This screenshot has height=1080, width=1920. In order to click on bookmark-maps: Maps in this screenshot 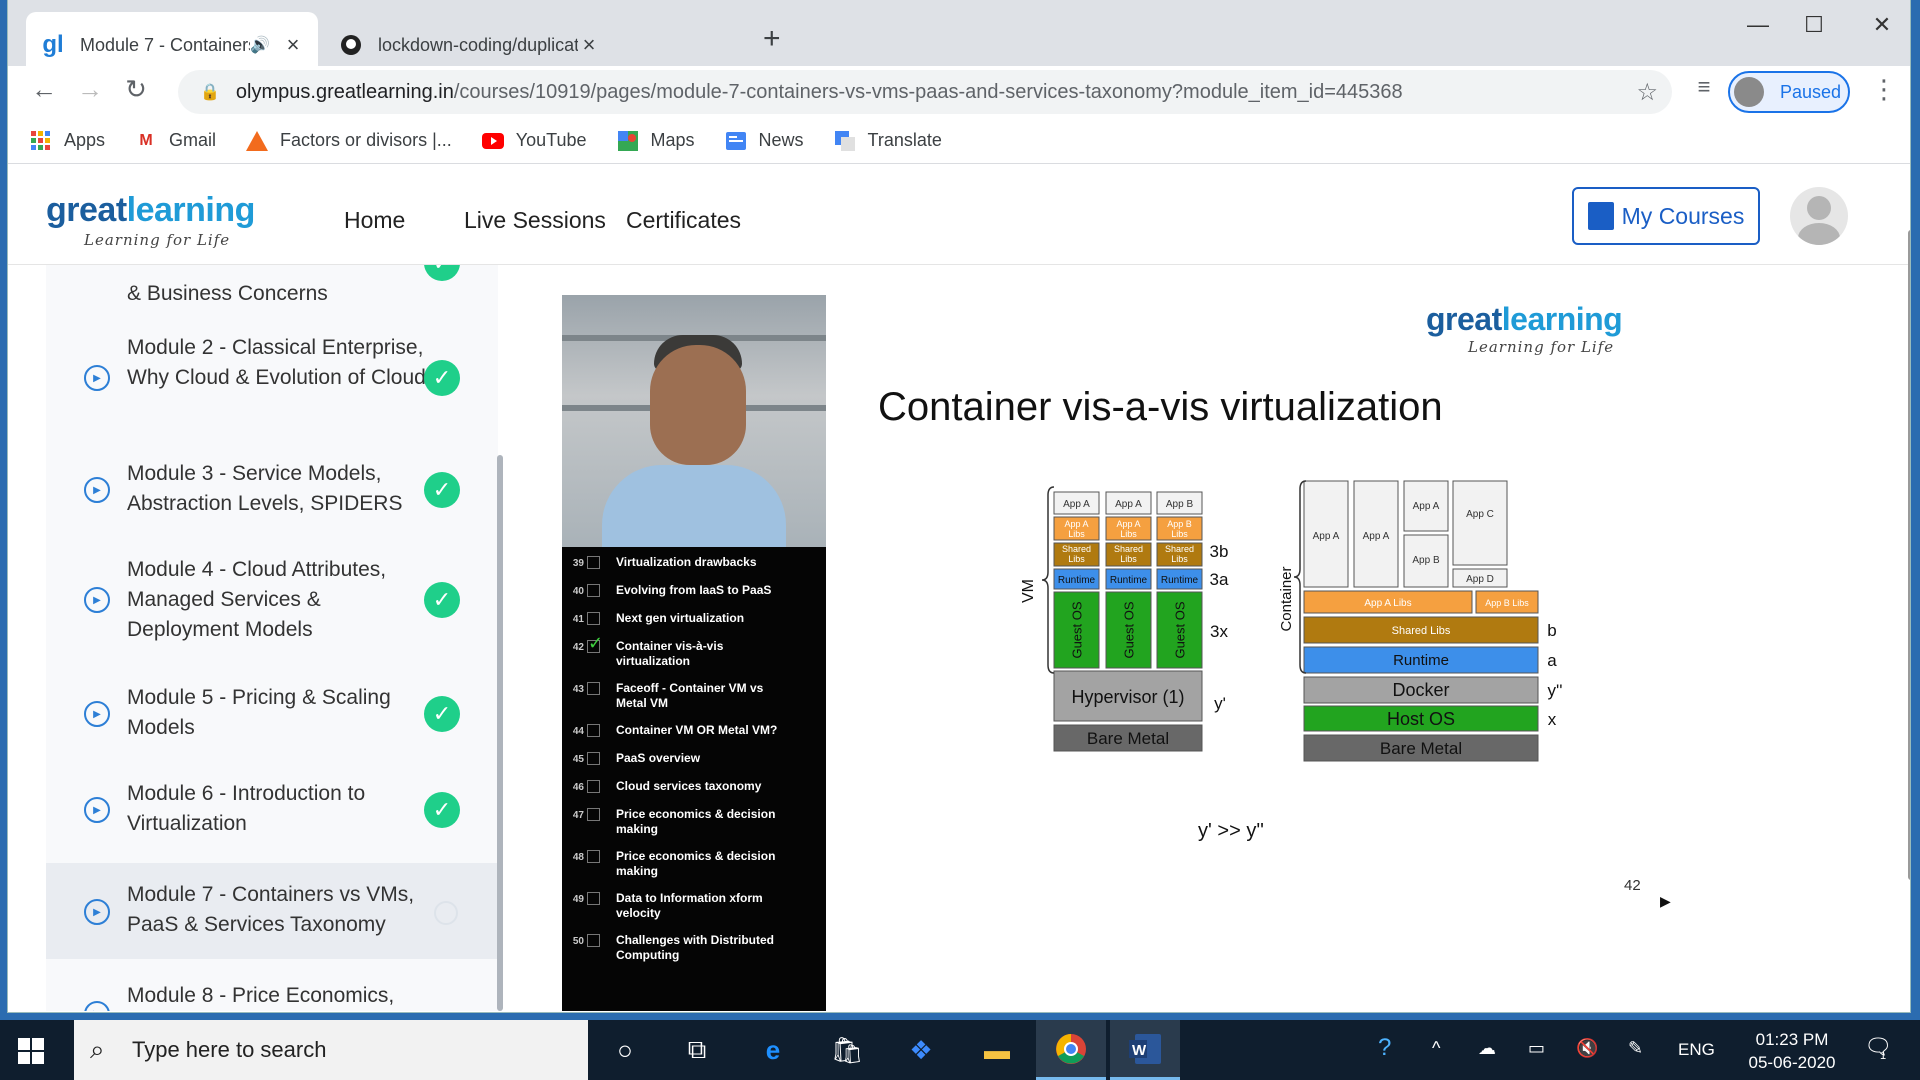, I will do `click(656, 141)`.